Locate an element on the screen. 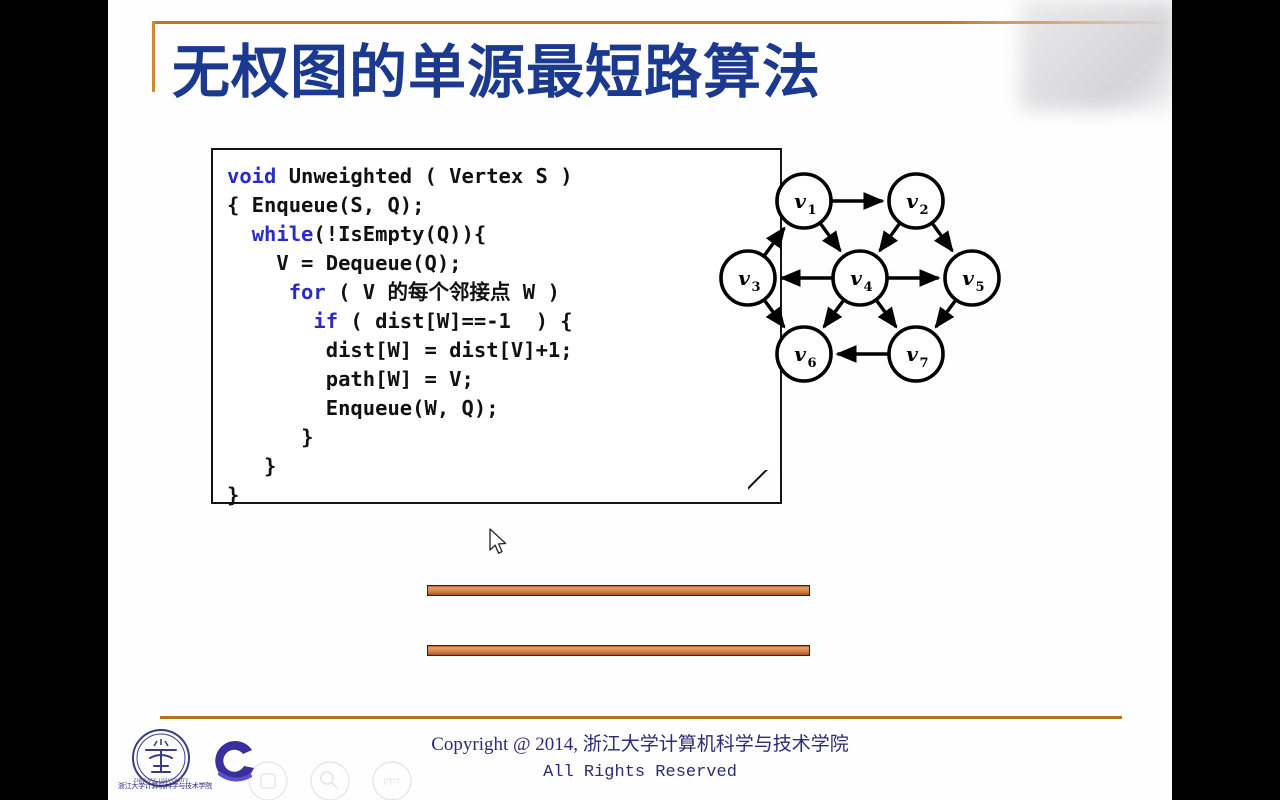  page-fold-corner is located at coordinates (764, 486).